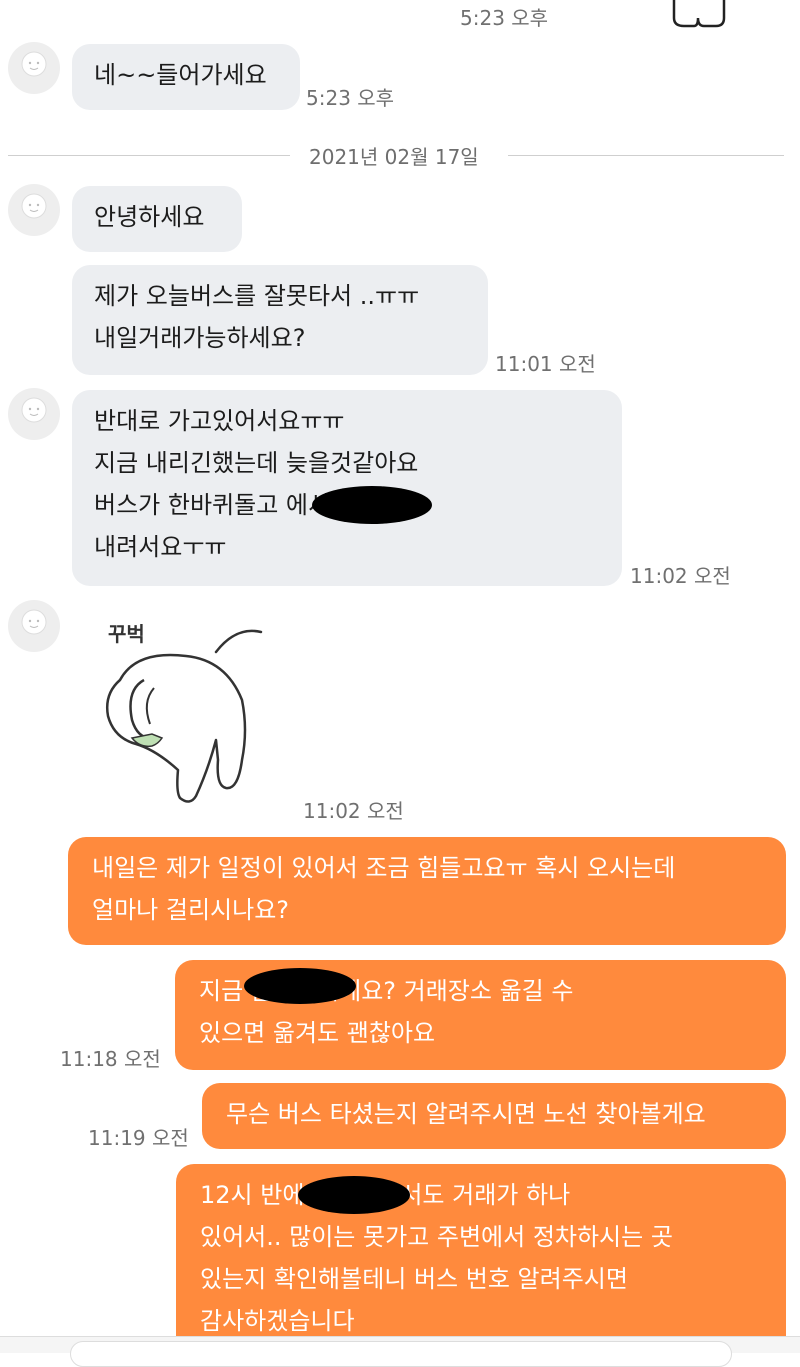 The image size is (800, 1367). I want to click on incoming-message: 안녕하세요, so click(157, 219).